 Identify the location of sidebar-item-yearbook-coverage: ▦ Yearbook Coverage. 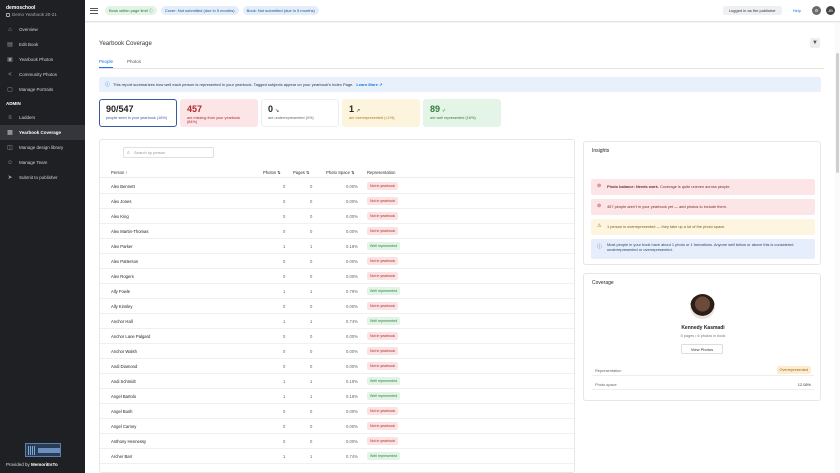
(42, 132).